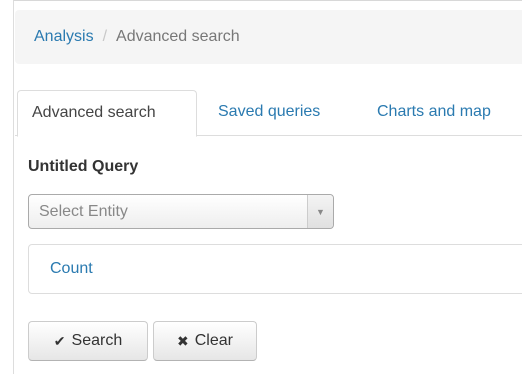  I want to click on check-icon: ✔, so click(59, 340).